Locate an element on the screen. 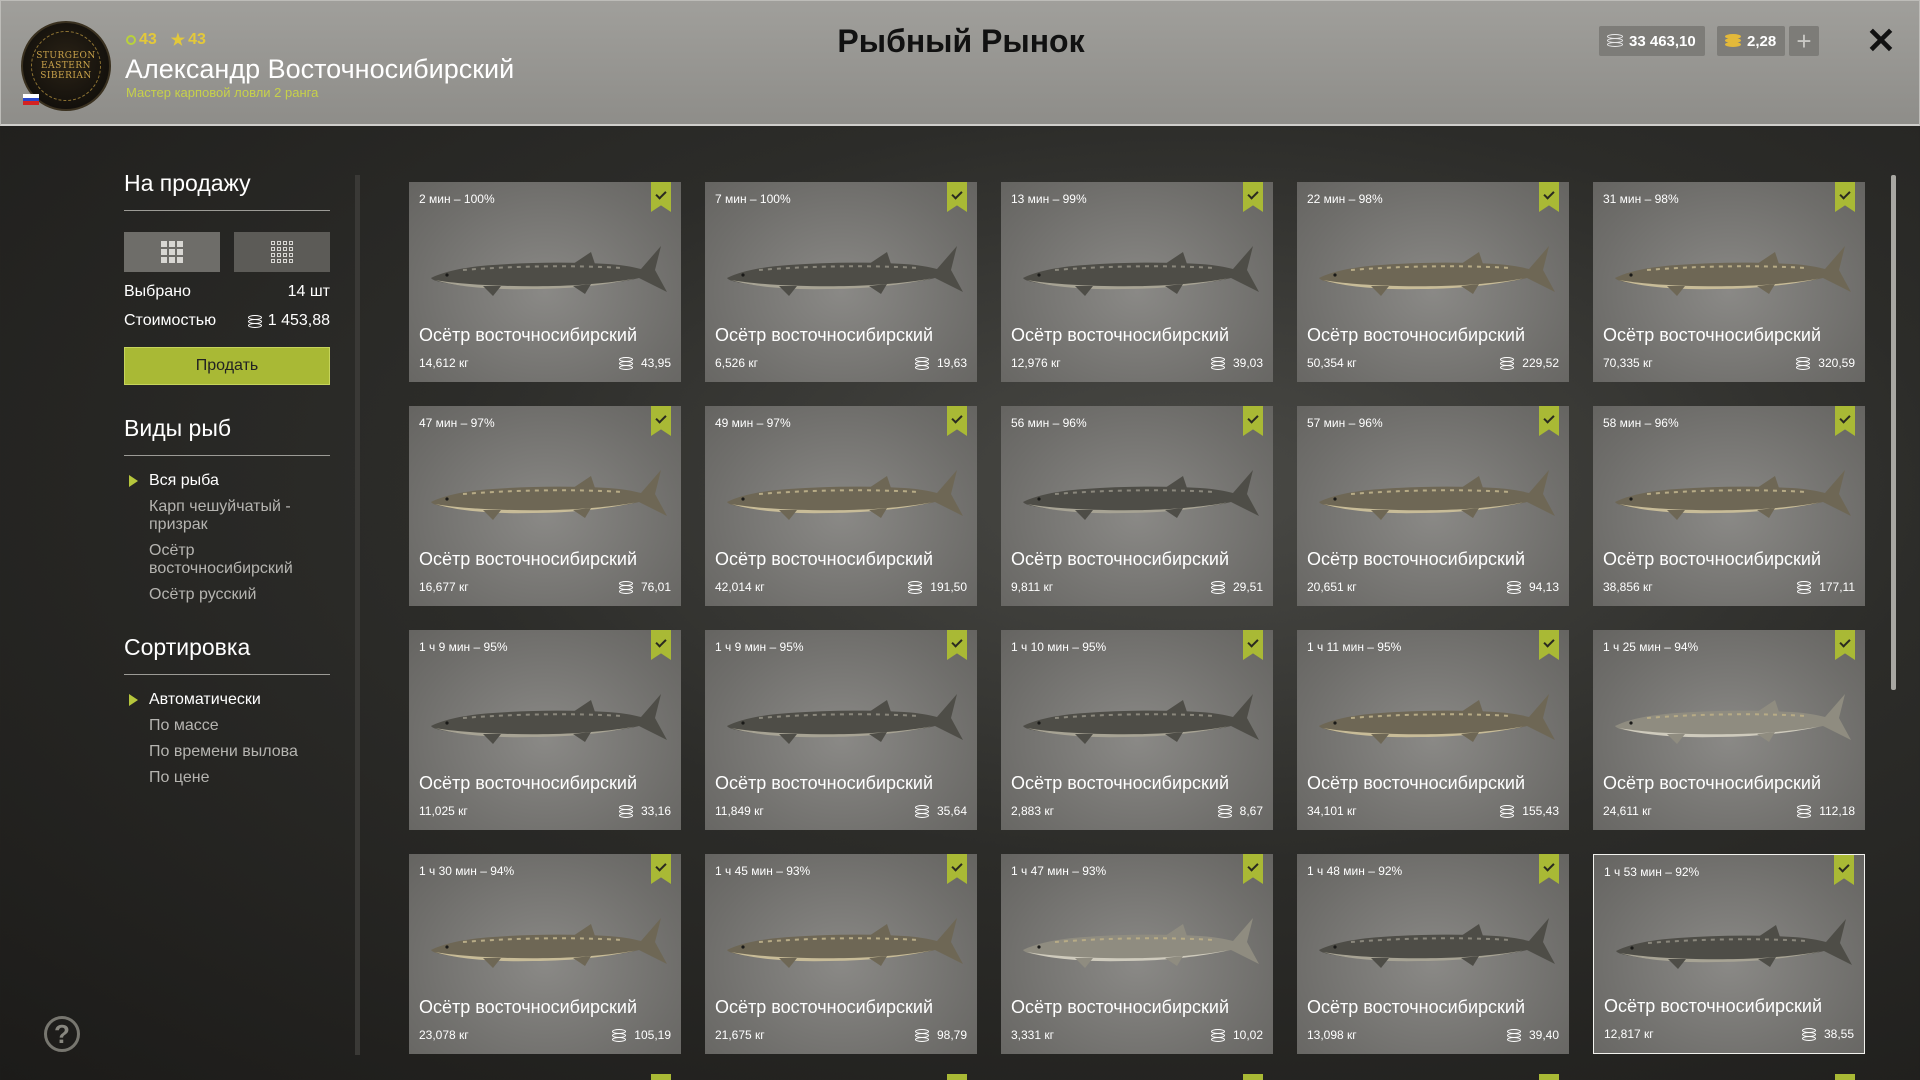 The image size is (1920, 1080). fish-price: 43,95 is located at coordinates (644, 363).